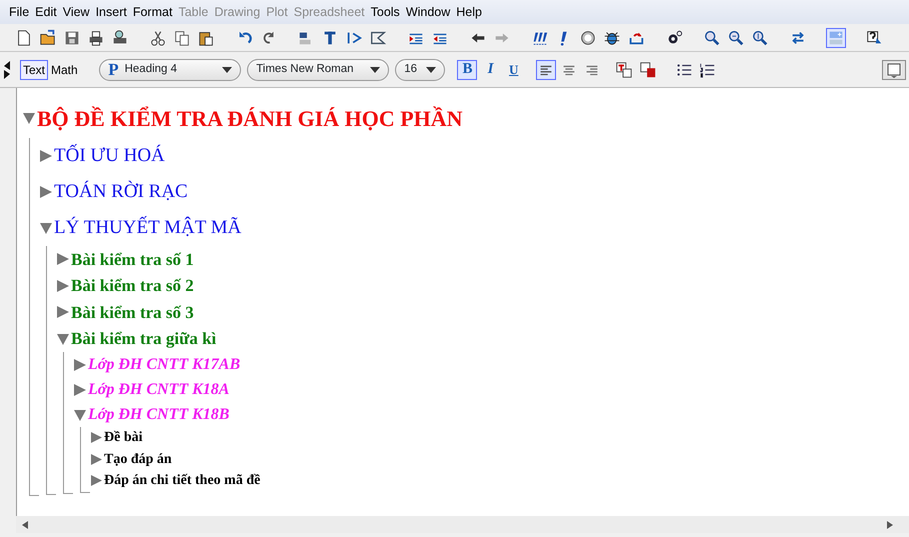 The height and width of the screenshot is (537, 909). What do you see at coordinates (132, 313) in the screenshot?
I see `section-heading: Bài kiểm tra số 3` at bounding box center [132, 313].